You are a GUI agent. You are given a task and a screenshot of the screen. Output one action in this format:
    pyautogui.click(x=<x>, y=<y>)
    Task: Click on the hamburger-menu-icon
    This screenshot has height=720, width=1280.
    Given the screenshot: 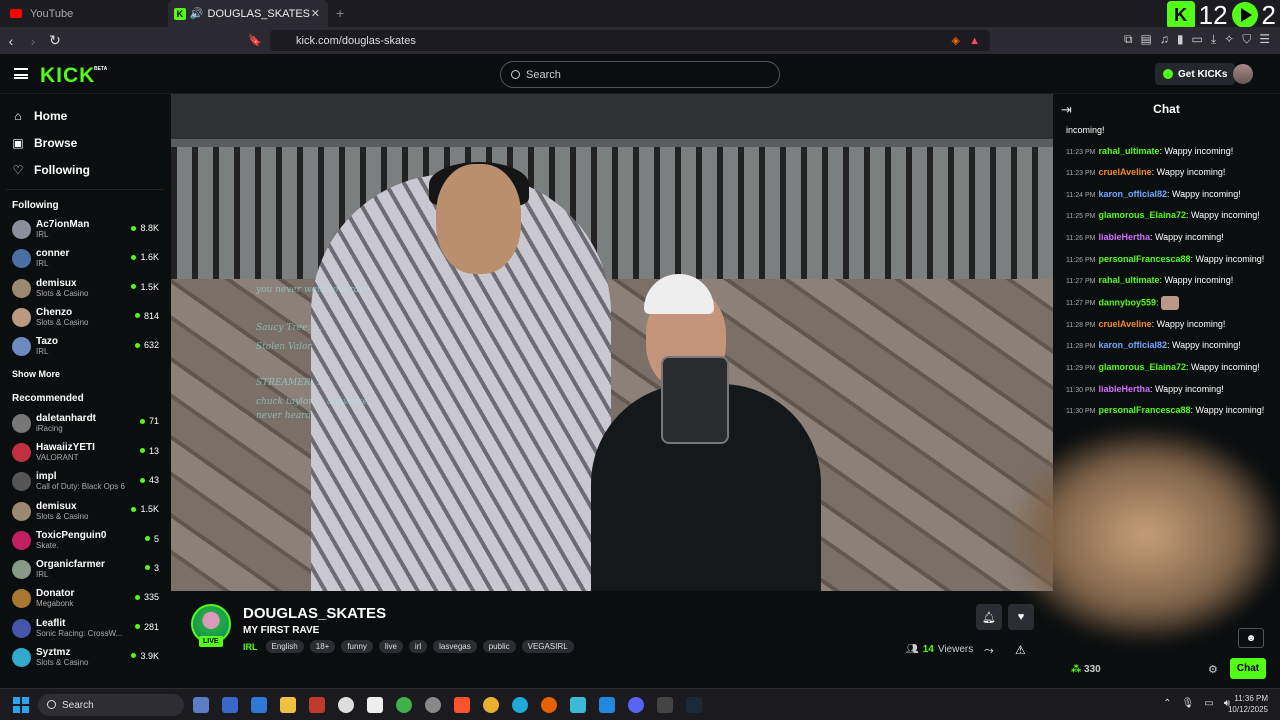 What is the action you would take?
    pyautogui.click(x=21, y=73)
    